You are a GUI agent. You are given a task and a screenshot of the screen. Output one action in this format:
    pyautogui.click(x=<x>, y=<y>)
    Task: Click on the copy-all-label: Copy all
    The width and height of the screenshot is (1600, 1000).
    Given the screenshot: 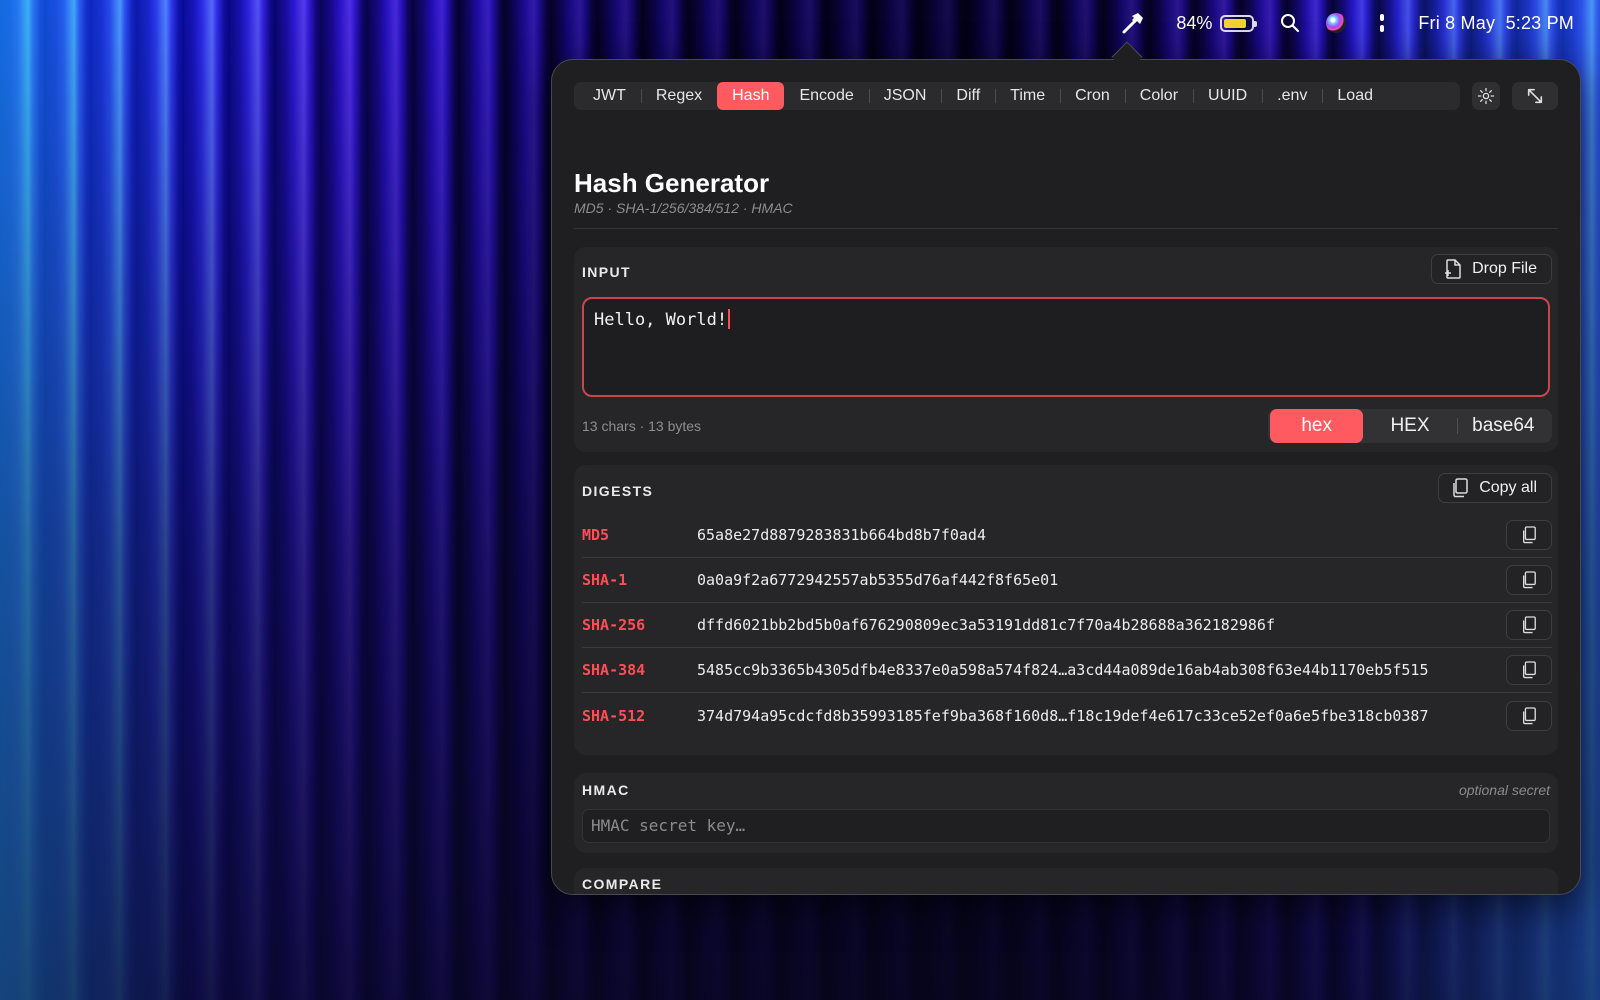 What is the action you would take?
    pyautogui.click(x=1508, y=487)
    